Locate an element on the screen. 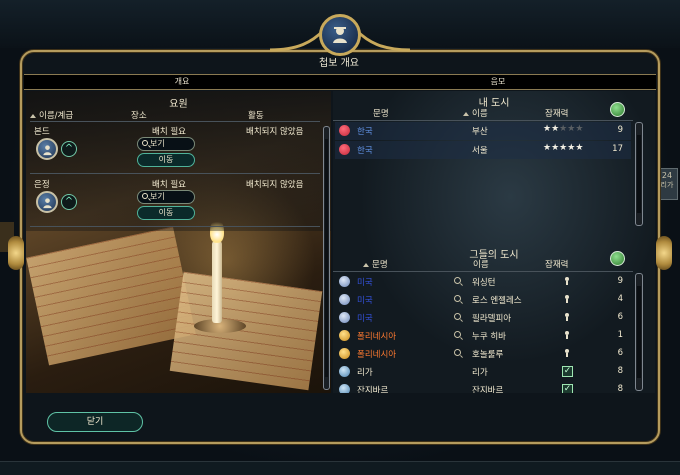  col-name-rank: 이름/계급 is located at coordinates (51, 115).